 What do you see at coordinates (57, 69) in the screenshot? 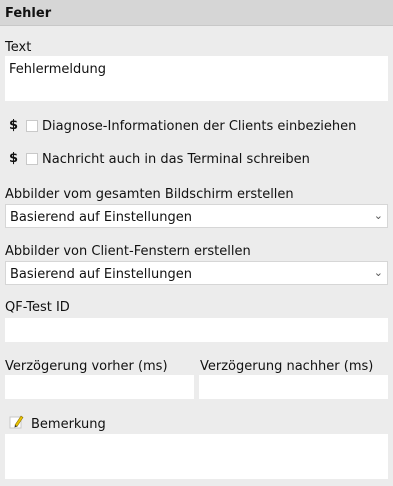
I see `text-value: Fehlermeldung` at bounding box center [57, 69].